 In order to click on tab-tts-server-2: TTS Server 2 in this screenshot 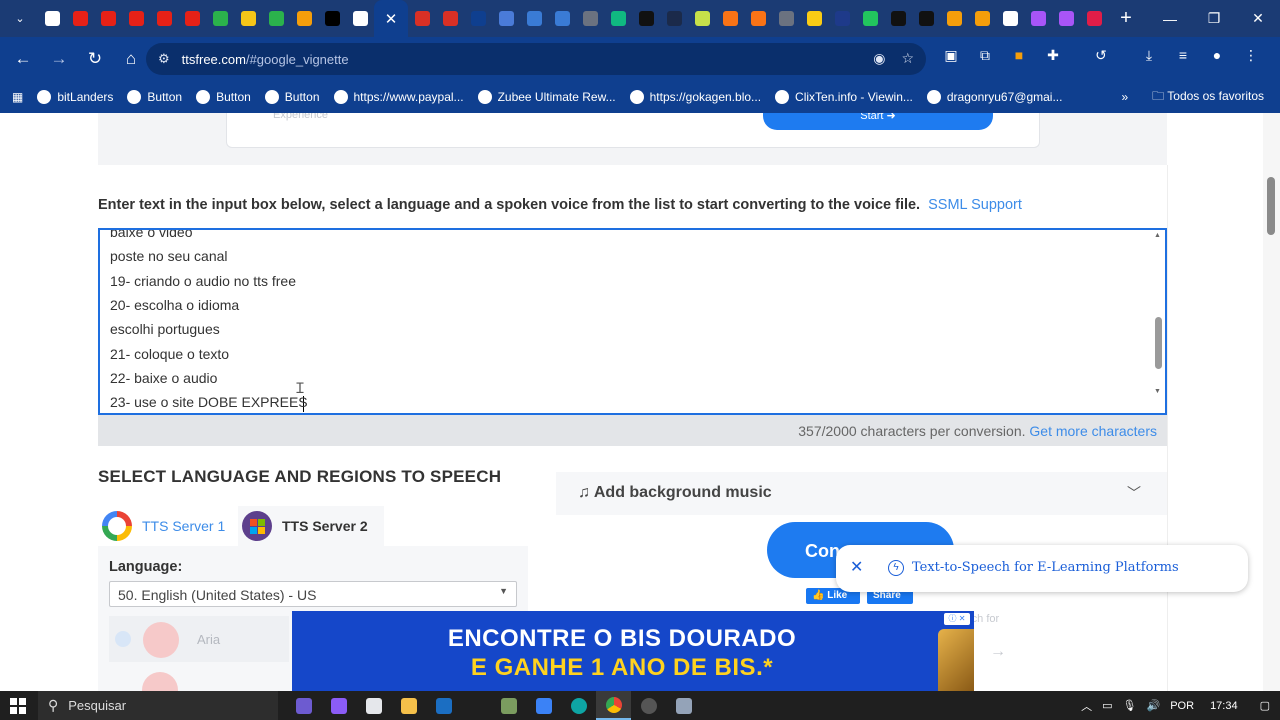, I will do `click(311, 526)`.